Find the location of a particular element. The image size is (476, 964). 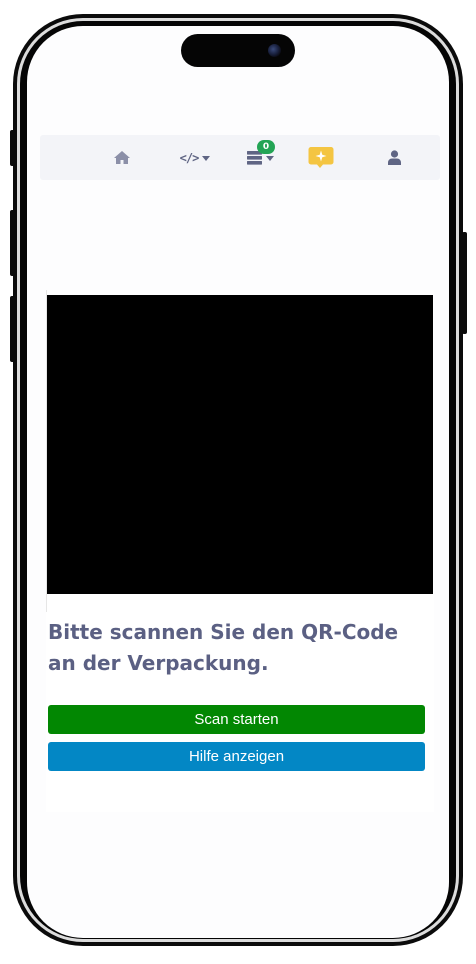

nav-assistant is located at coordinates (321, 157).